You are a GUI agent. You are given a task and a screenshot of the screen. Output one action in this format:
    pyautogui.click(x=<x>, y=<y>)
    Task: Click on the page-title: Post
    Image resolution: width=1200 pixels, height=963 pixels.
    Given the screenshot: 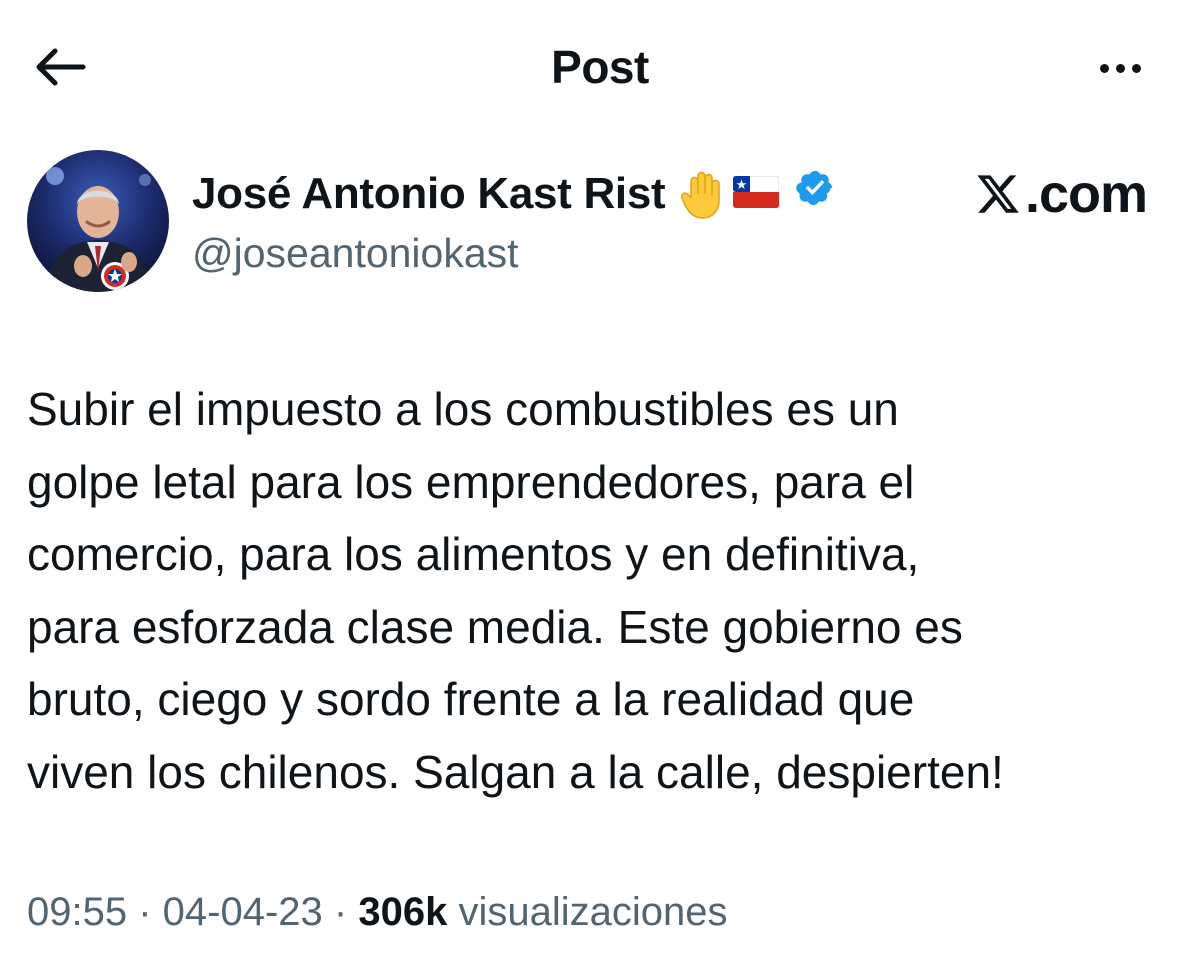 What is the action you would take?
    pyautogui.click(x=600, y=67)
    